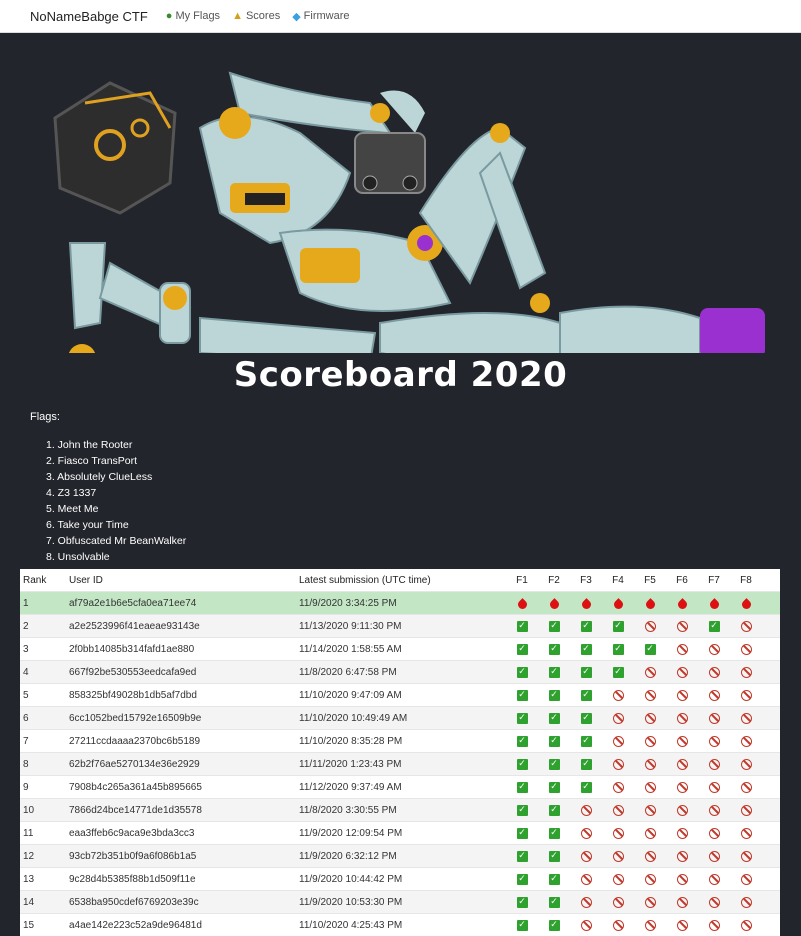 The image size is (801, 936). I want to click on header-latest-submission: Latest submission (UTC time), so click(365, 580).